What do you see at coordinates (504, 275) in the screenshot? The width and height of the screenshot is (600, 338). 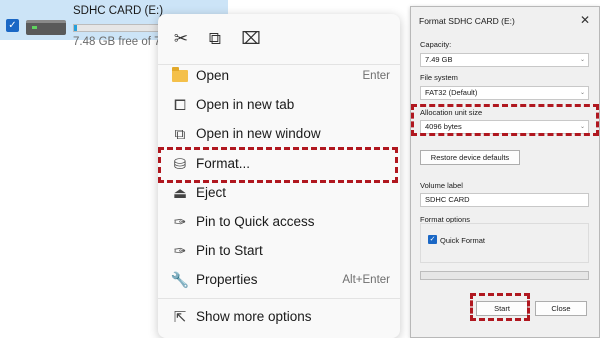 I see `format-progress-bar` at bounding box center [504, 275].